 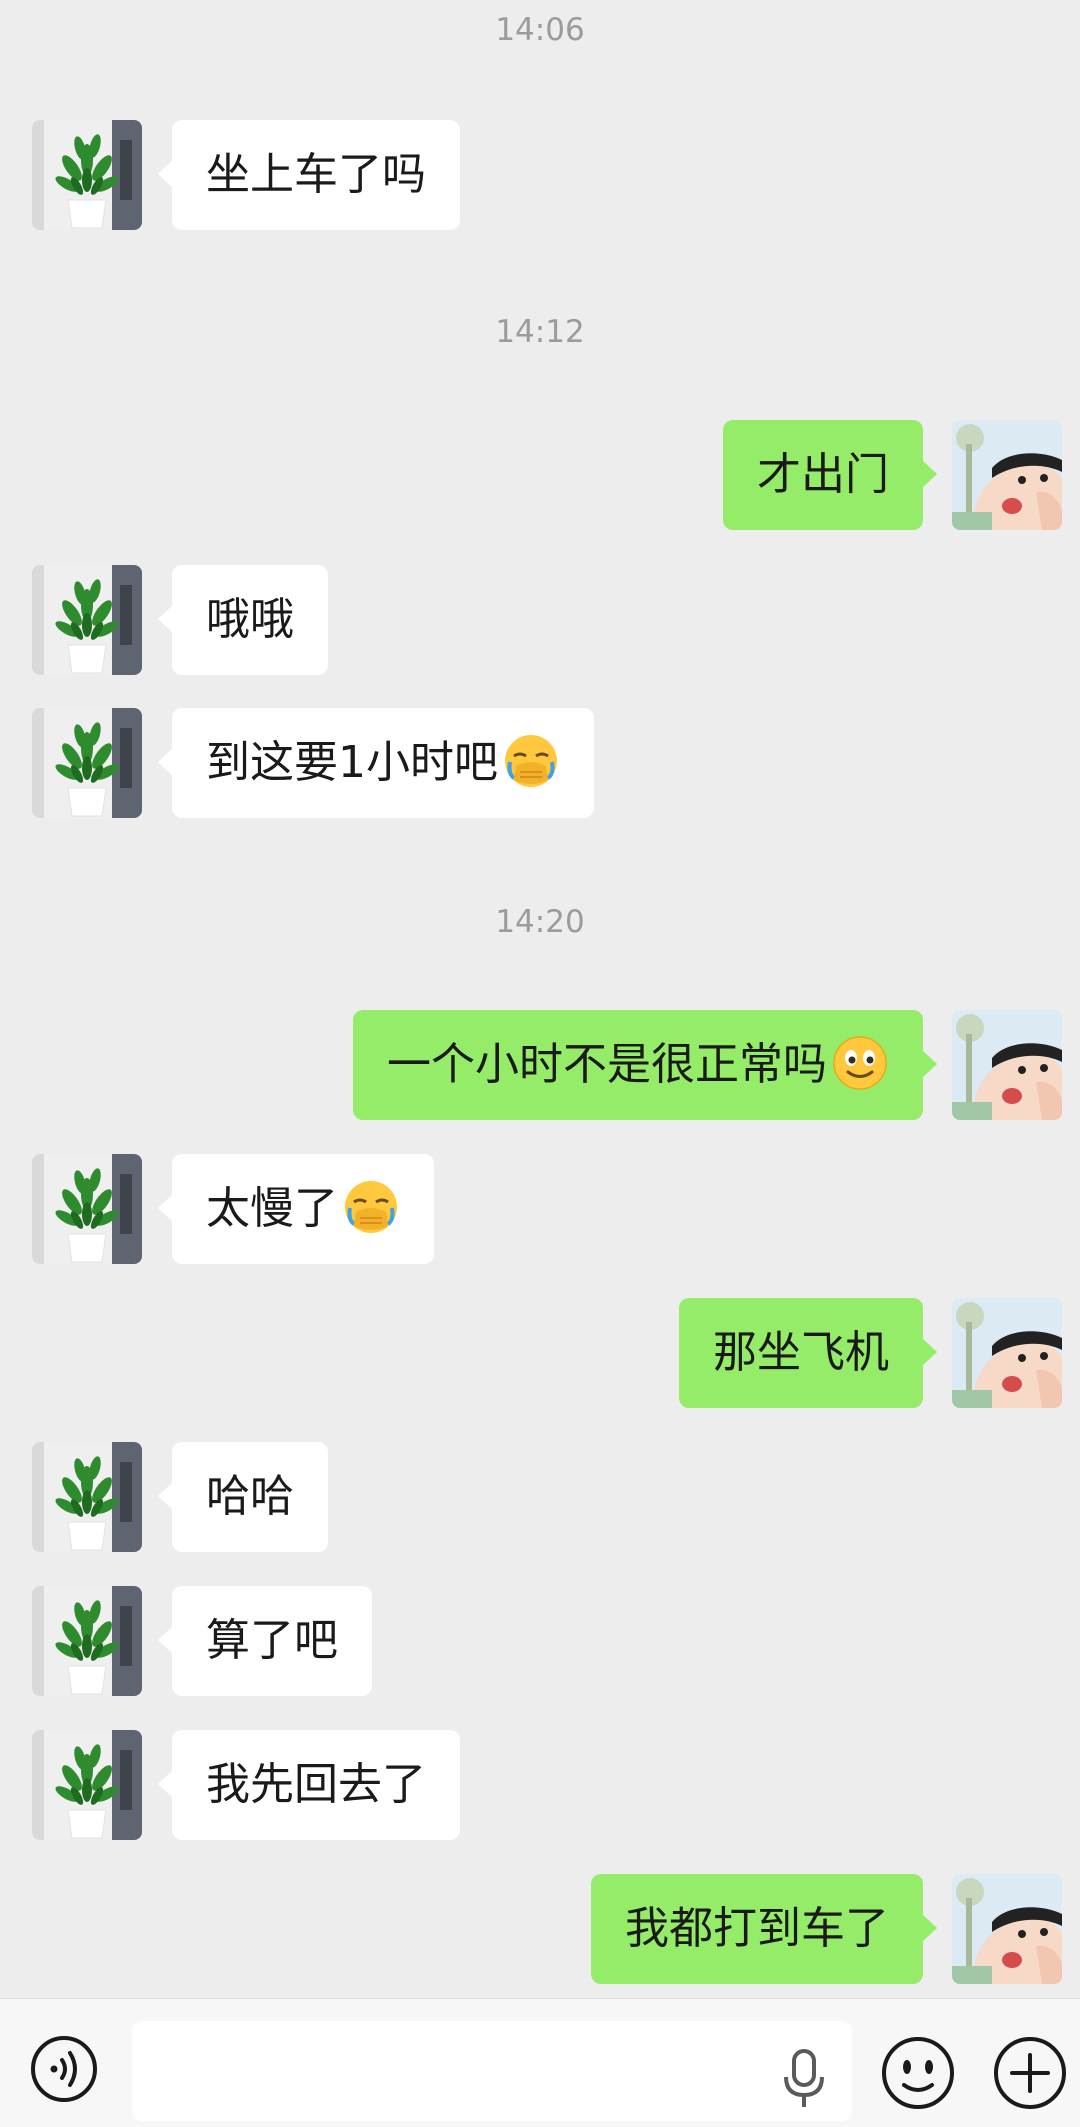 I want to click on message-text: 太慢了, so click(x=272, y=1208).